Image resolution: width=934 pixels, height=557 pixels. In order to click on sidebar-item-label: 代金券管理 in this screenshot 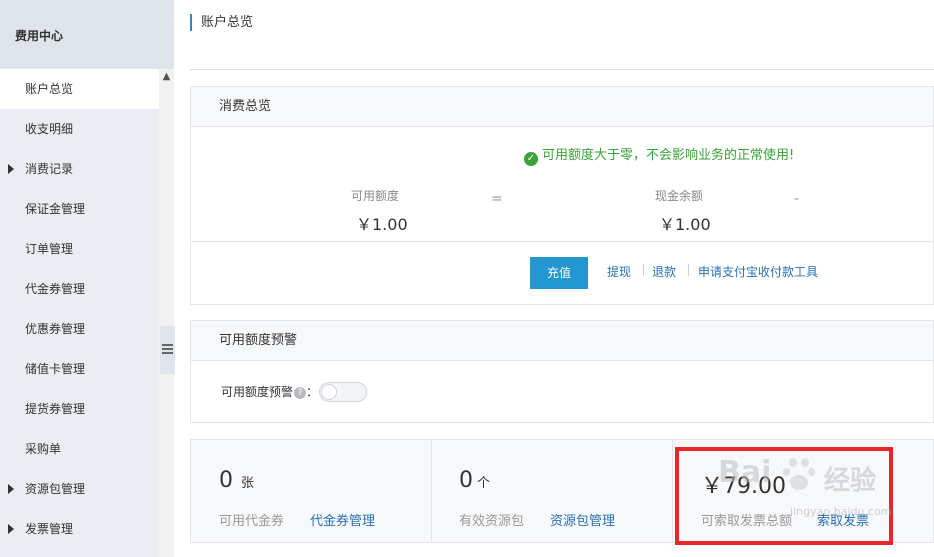, I will do `click(55, 289)`.